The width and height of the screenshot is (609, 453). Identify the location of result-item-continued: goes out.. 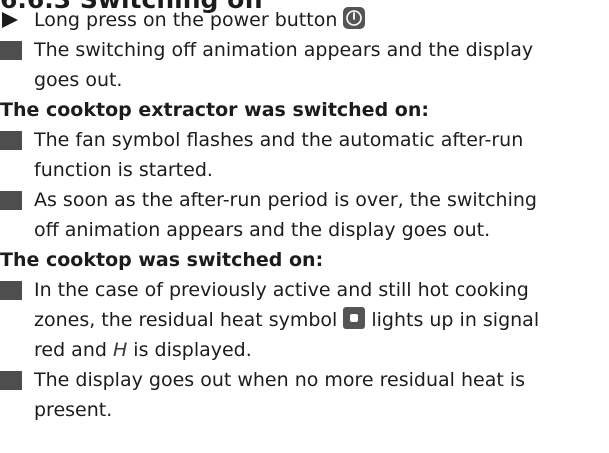
(304, 80).